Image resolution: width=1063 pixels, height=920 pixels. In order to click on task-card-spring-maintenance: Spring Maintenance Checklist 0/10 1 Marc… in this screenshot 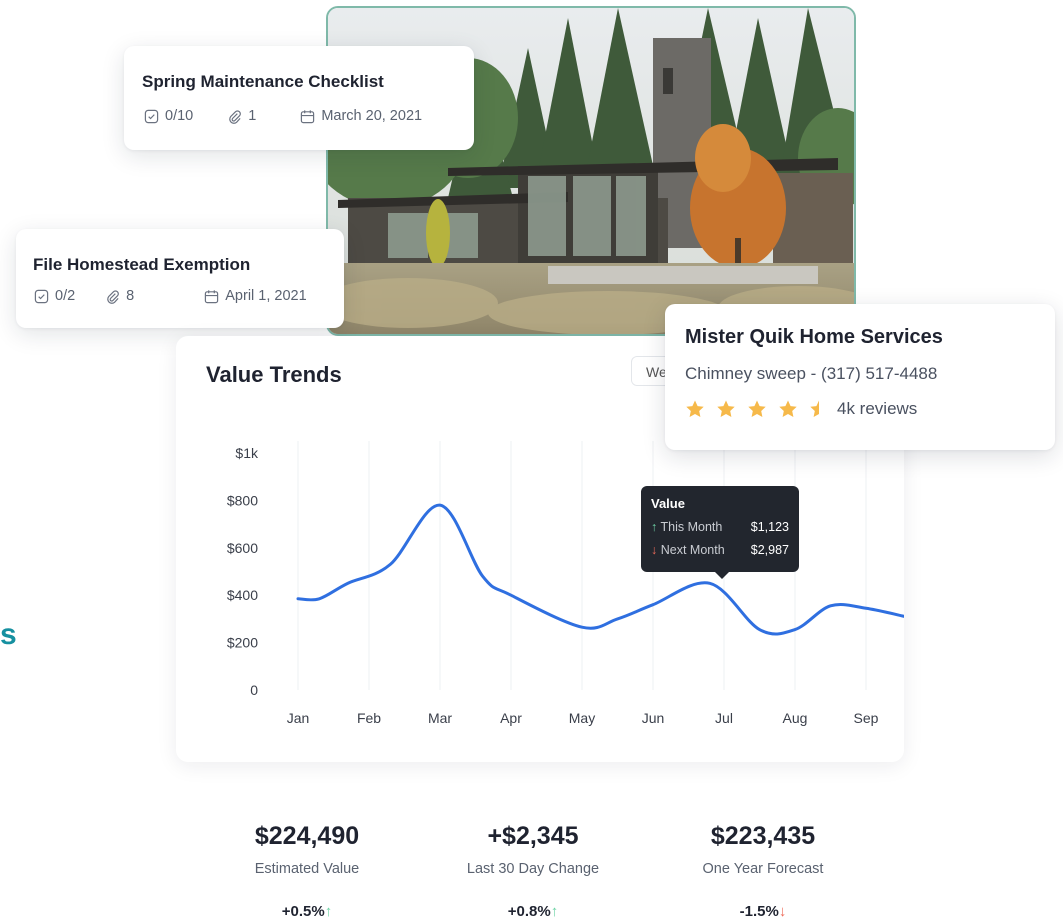, I will do `click(299, 98)`.